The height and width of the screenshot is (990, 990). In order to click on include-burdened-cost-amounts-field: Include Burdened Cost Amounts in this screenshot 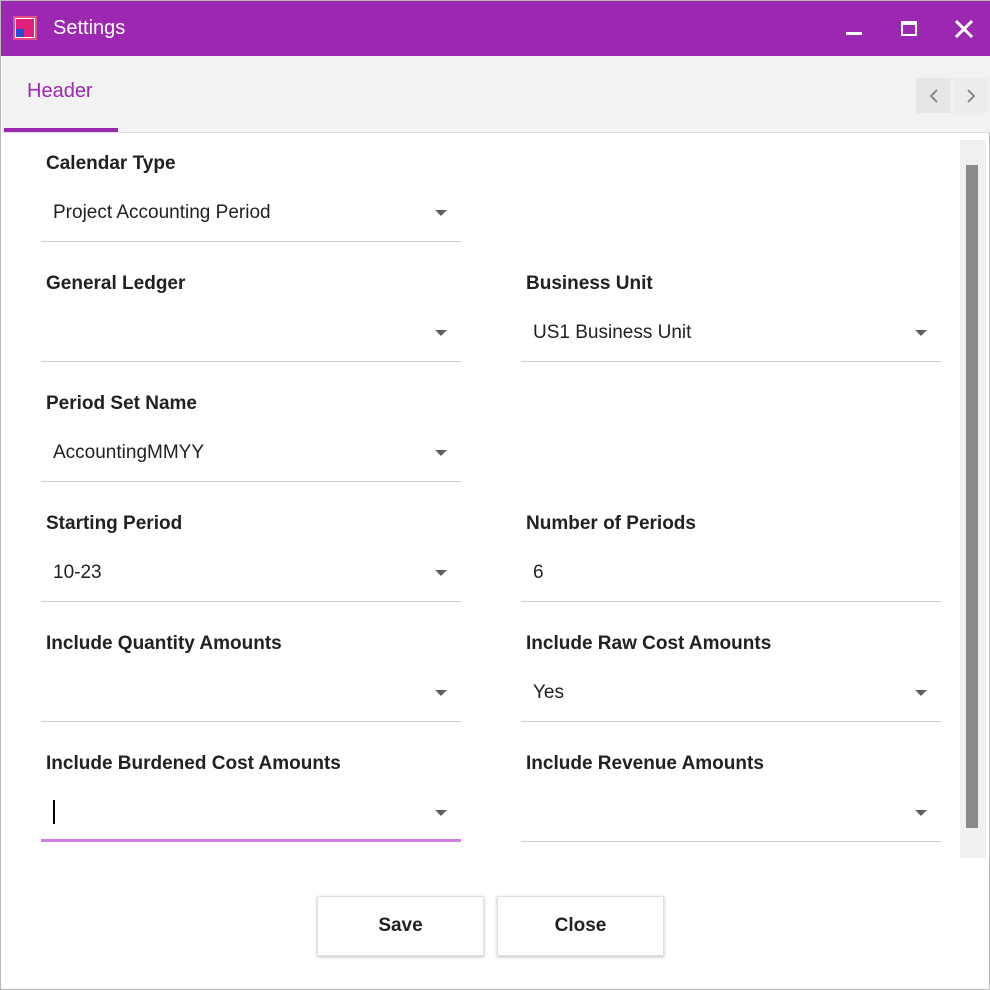, I will do `click(251, 794)`.